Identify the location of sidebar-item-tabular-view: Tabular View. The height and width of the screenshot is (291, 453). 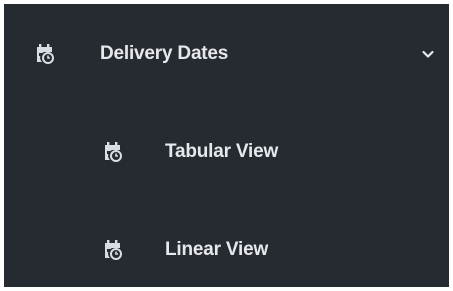
(226, 152).